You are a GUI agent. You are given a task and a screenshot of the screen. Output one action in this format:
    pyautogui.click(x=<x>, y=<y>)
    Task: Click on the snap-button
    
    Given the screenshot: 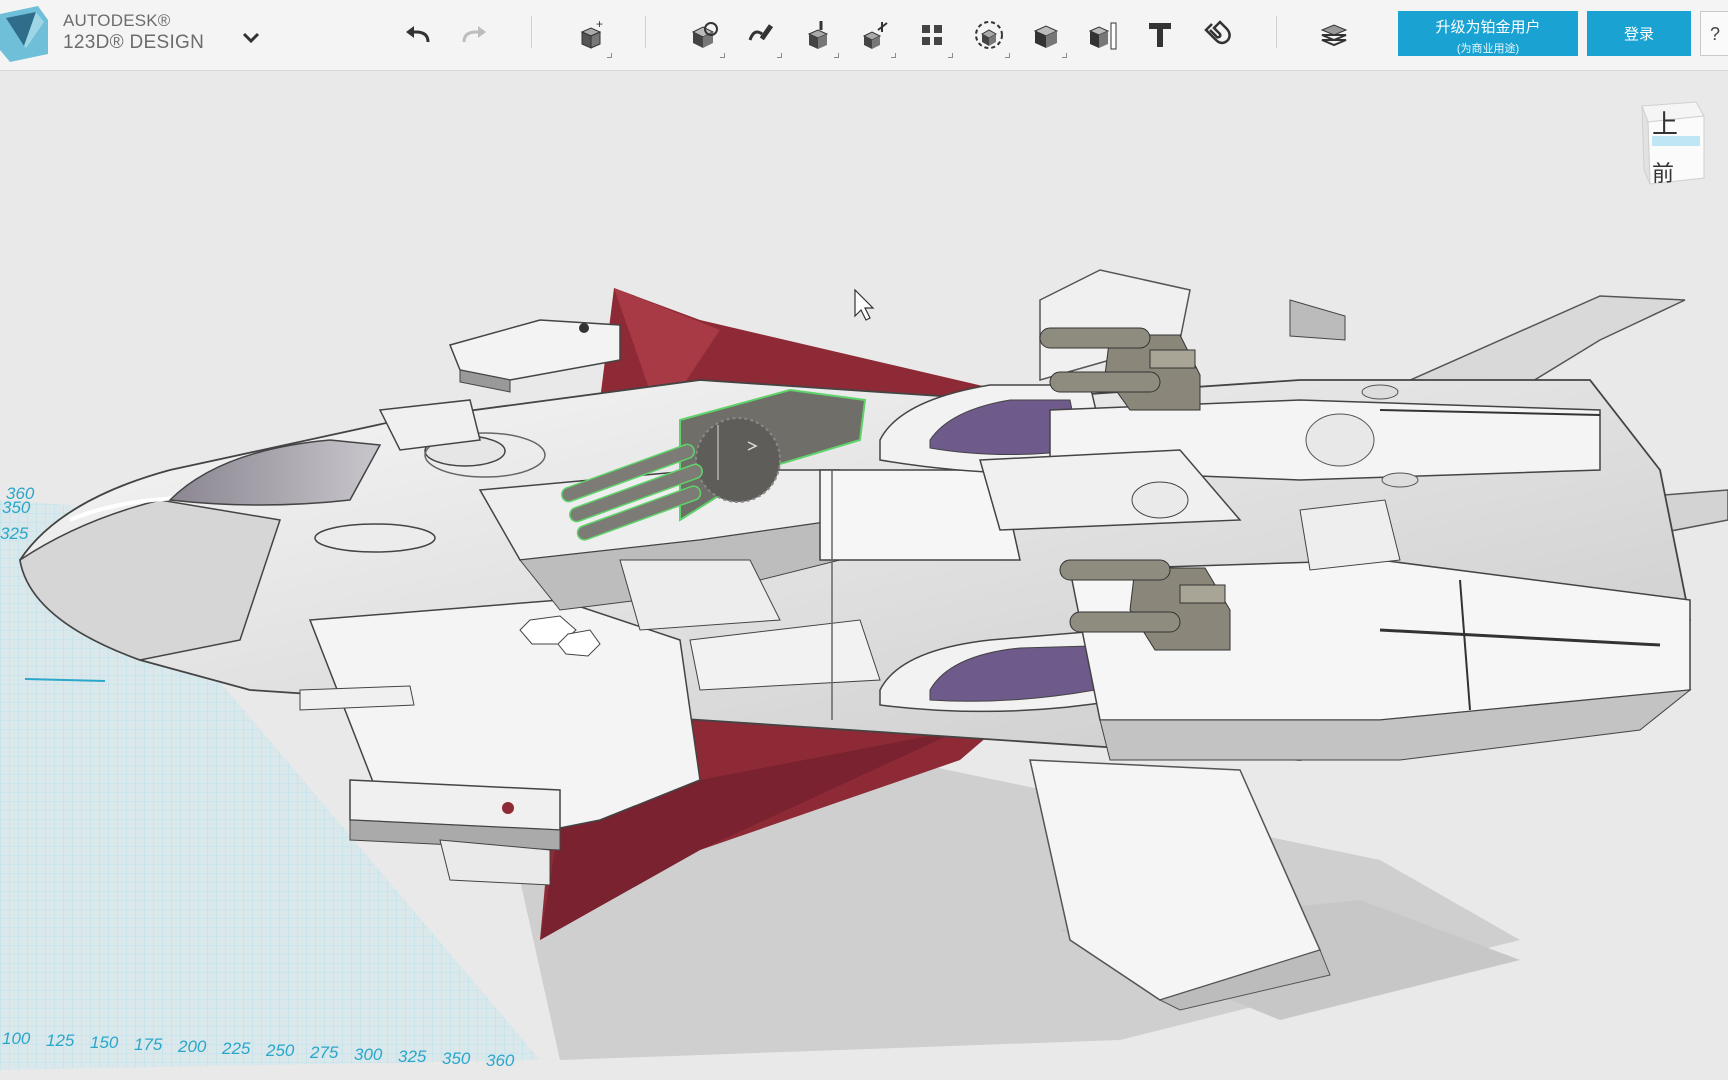 What is the action you would take?
    pyautogui.click(x=1217, y=35)
    